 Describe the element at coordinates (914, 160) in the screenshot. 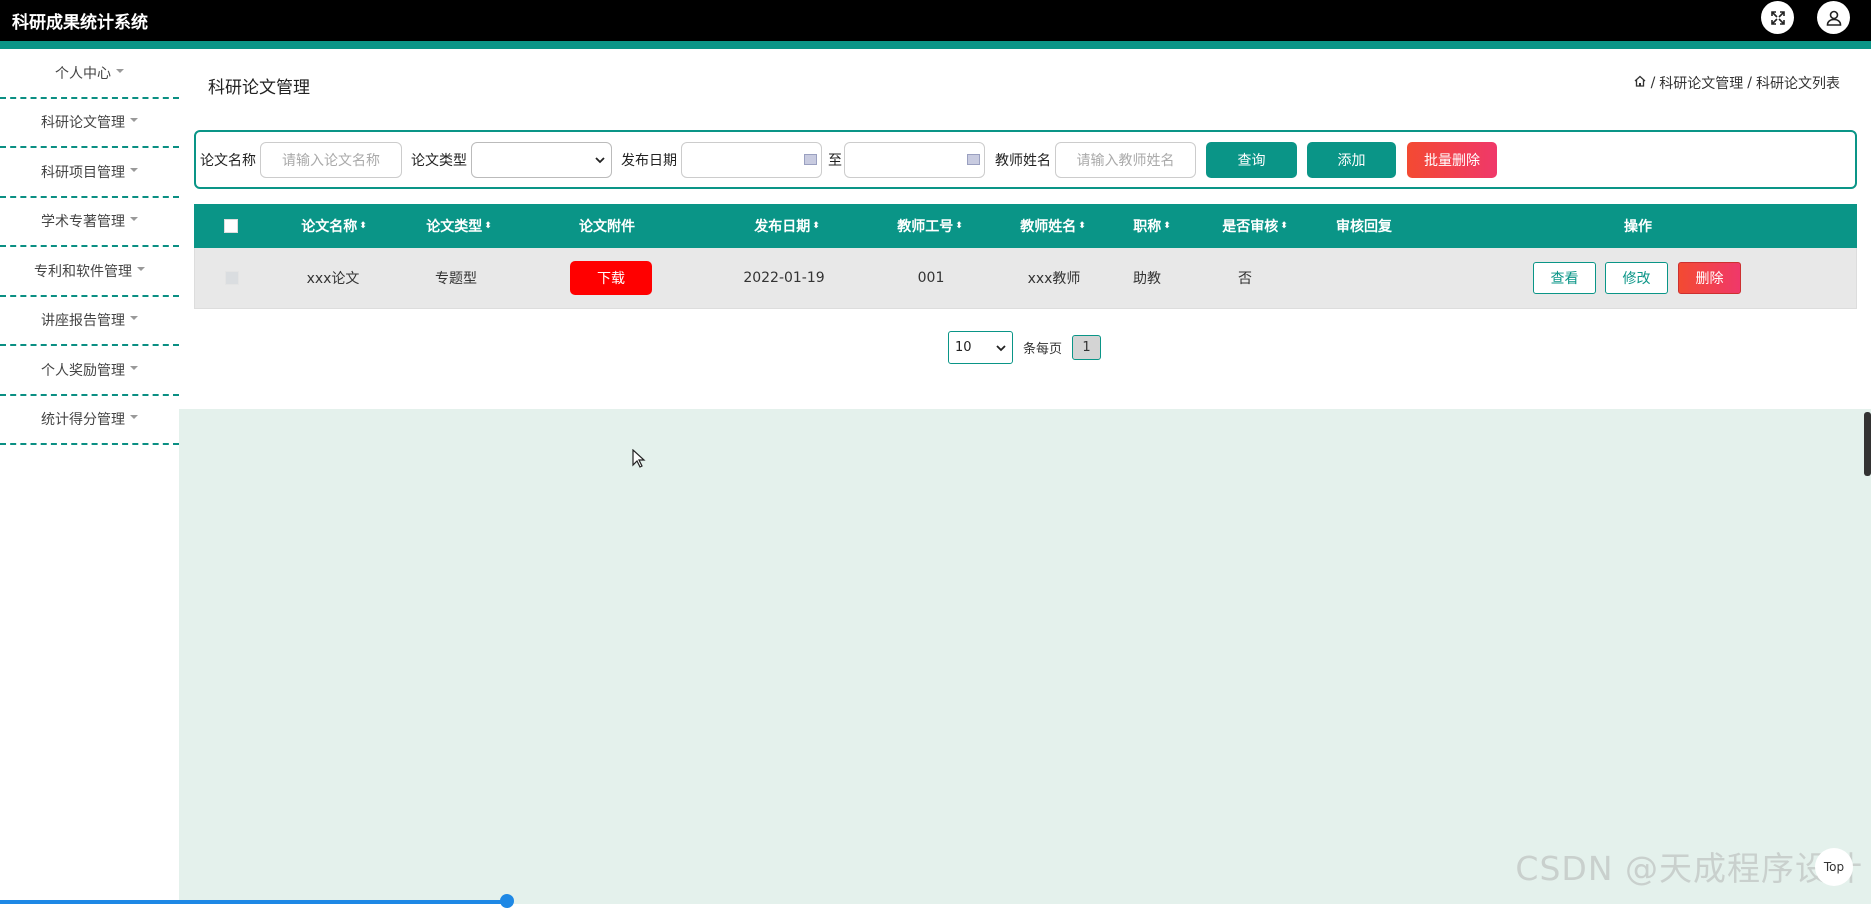

I see `date-end-input` at that location.